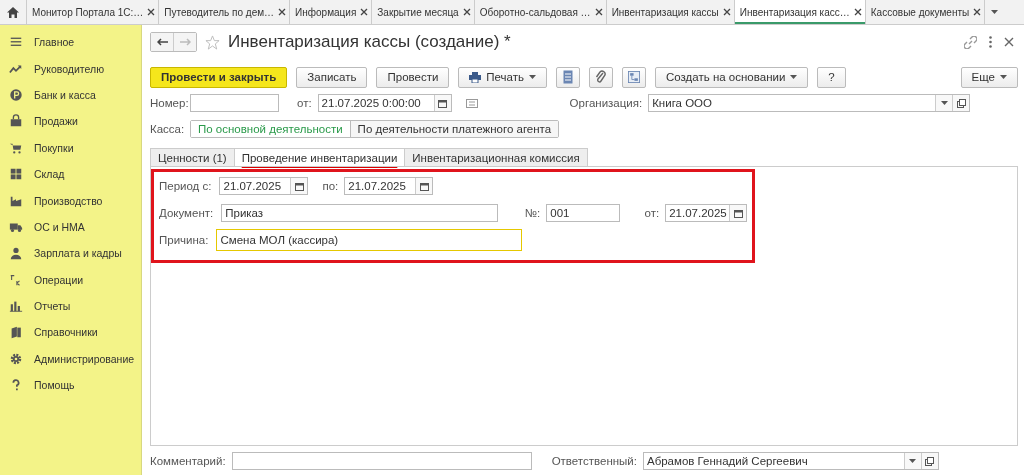 This screenshot has height=475, width=1024. I want to click on date-field: 21.07.2025 0:00:00, so click(384, 103).